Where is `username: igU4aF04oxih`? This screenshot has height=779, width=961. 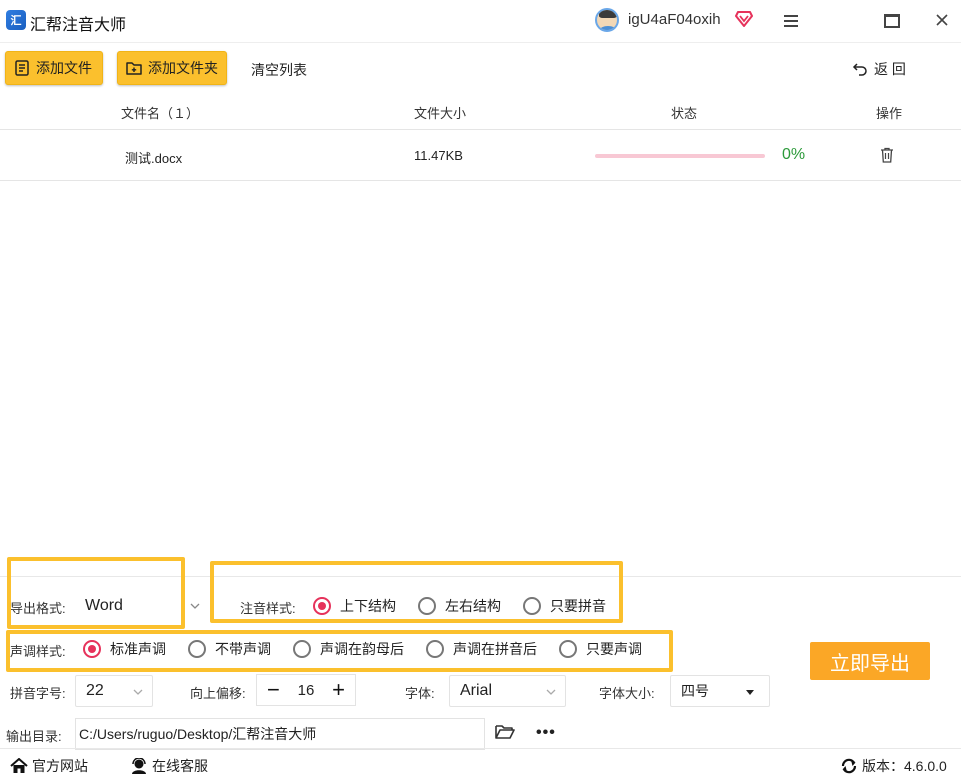 username: igU4aF04oxih is located at coordinates (674, 19).